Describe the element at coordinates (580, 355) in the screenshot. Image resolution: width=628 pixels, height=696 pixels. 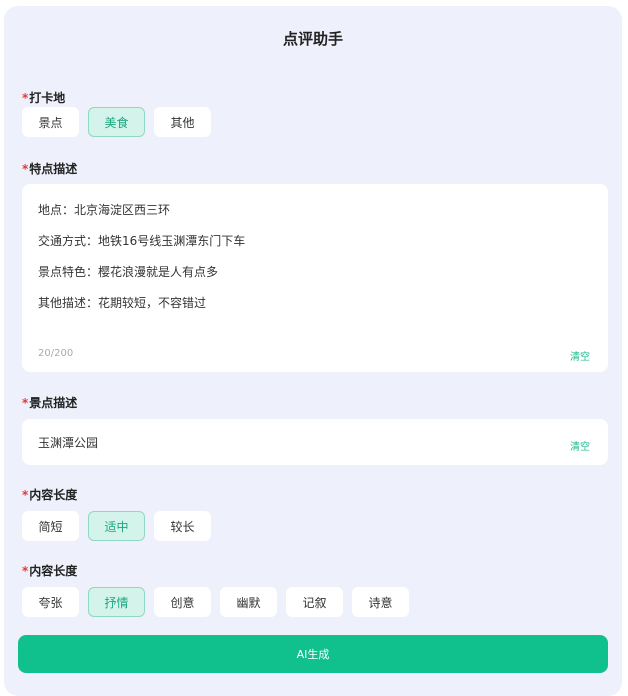
I see `features-clear-button: 清空` at that location.